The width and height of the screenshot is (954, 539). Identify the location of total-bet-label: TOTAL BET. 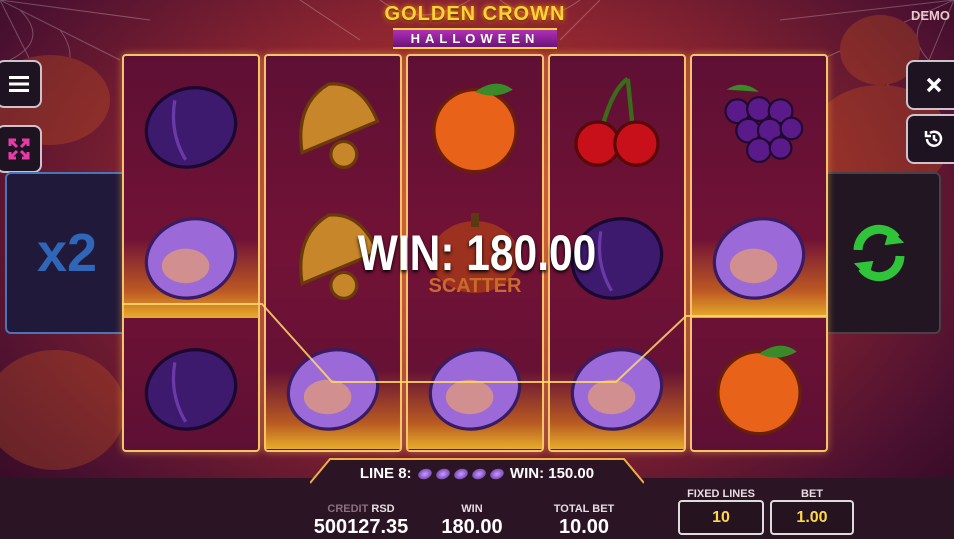
(584, 509).